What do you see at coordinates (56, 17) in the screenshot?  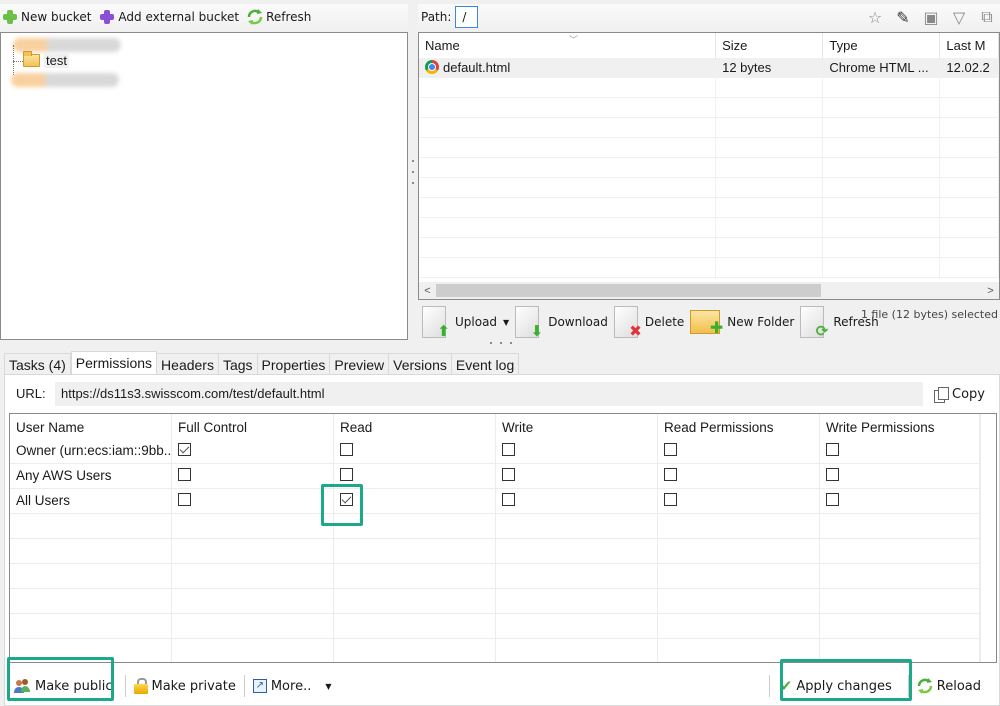 I see `new-bucket-label: New bucket` at bounding box center [56, 17].